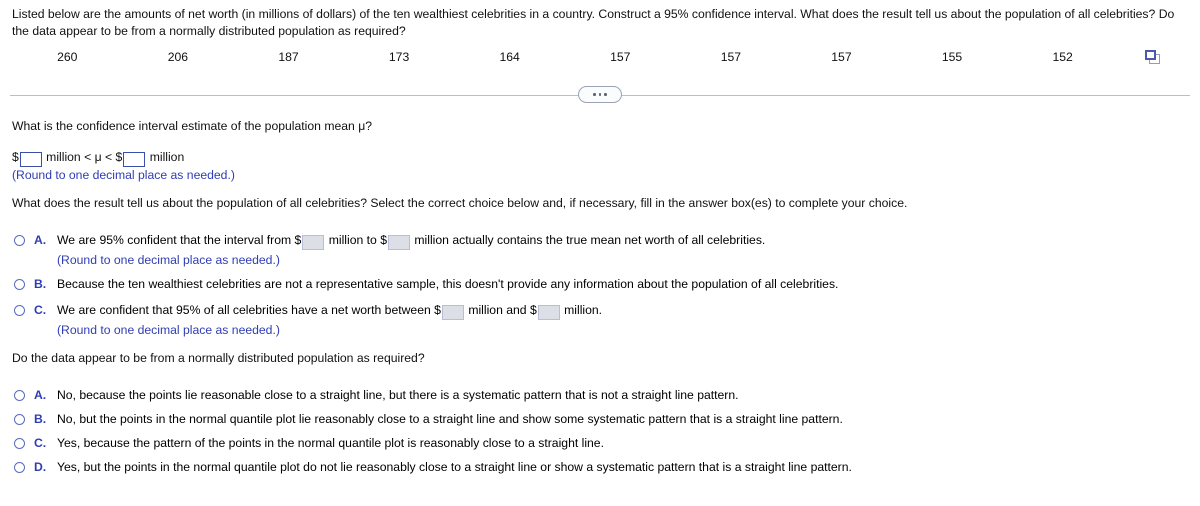 The image size is (1200, 506). Describe the element at coordinates (40, 310) in the screenshot. I see `q2-option-c-letter: C.` at that location.